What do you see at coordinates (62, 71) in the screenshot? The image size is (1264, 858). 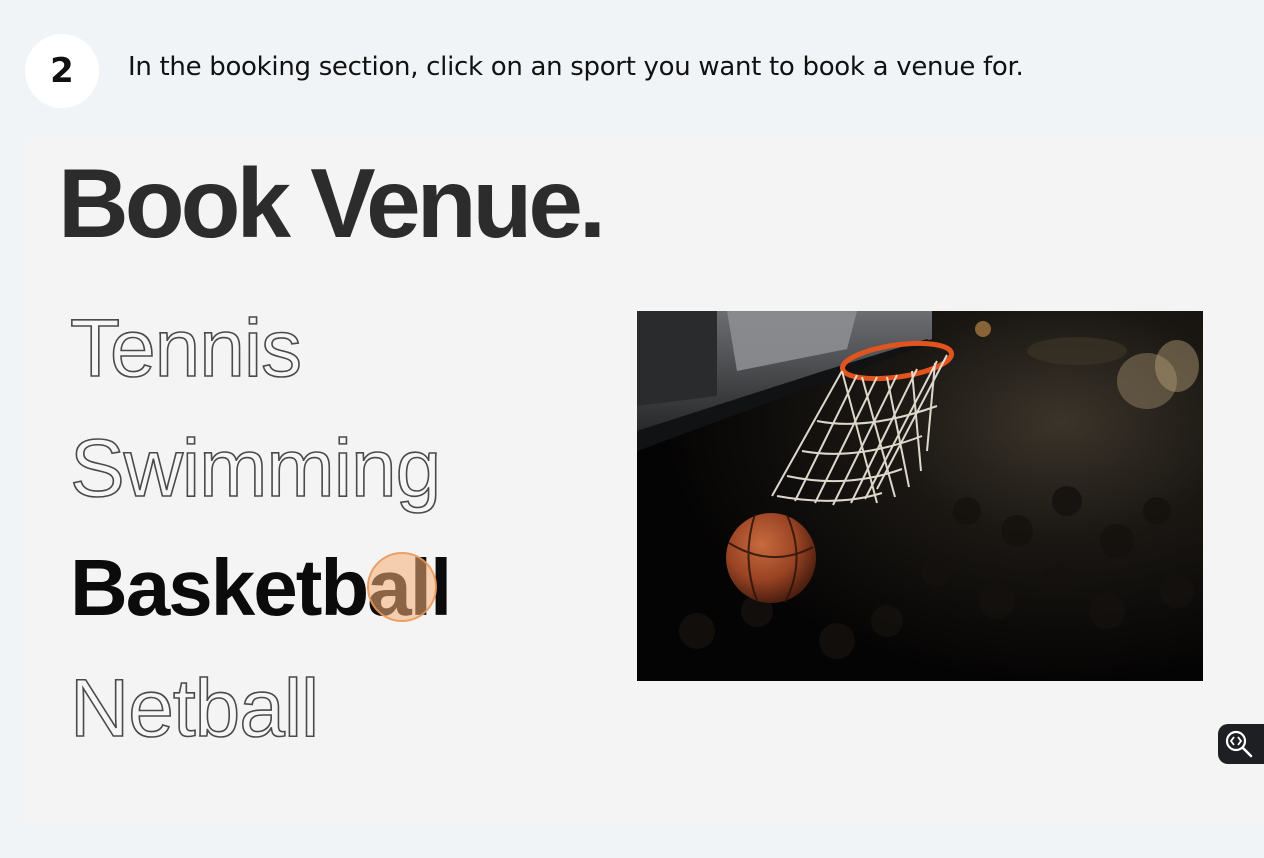 I see `step-number-badge: 2` at bounding box center [62, 71].